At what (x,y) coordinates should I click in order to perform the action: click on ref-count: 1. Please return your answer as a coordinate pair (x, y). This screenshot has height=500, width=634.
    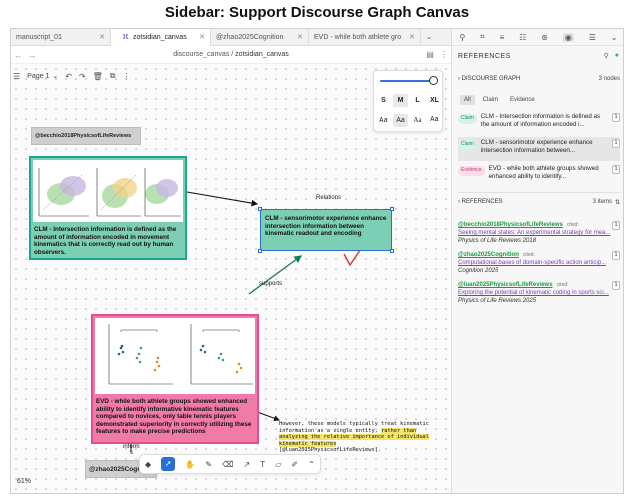
    Looking at the image, I should click on (616, 143).